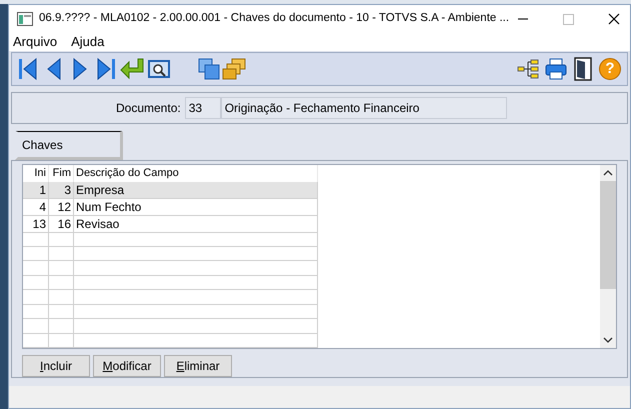  I want to click on vertical-scrollbar, so click(608, 256).